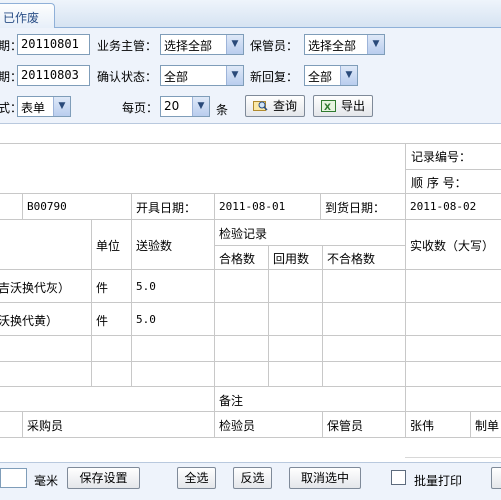  Describe the element at coordinates (250, 14) in the screenshot. I see `tab-strip: 已作废` at that location.